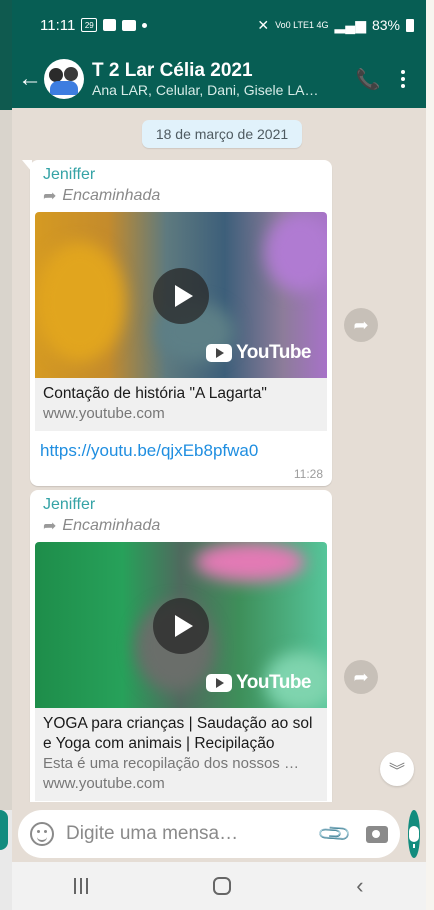 The height and width of the screenshot is (910, 434). Describe the element at coordinates (359, 886) in the screenshot. I see `back-nav-icon: ‹` at that location.